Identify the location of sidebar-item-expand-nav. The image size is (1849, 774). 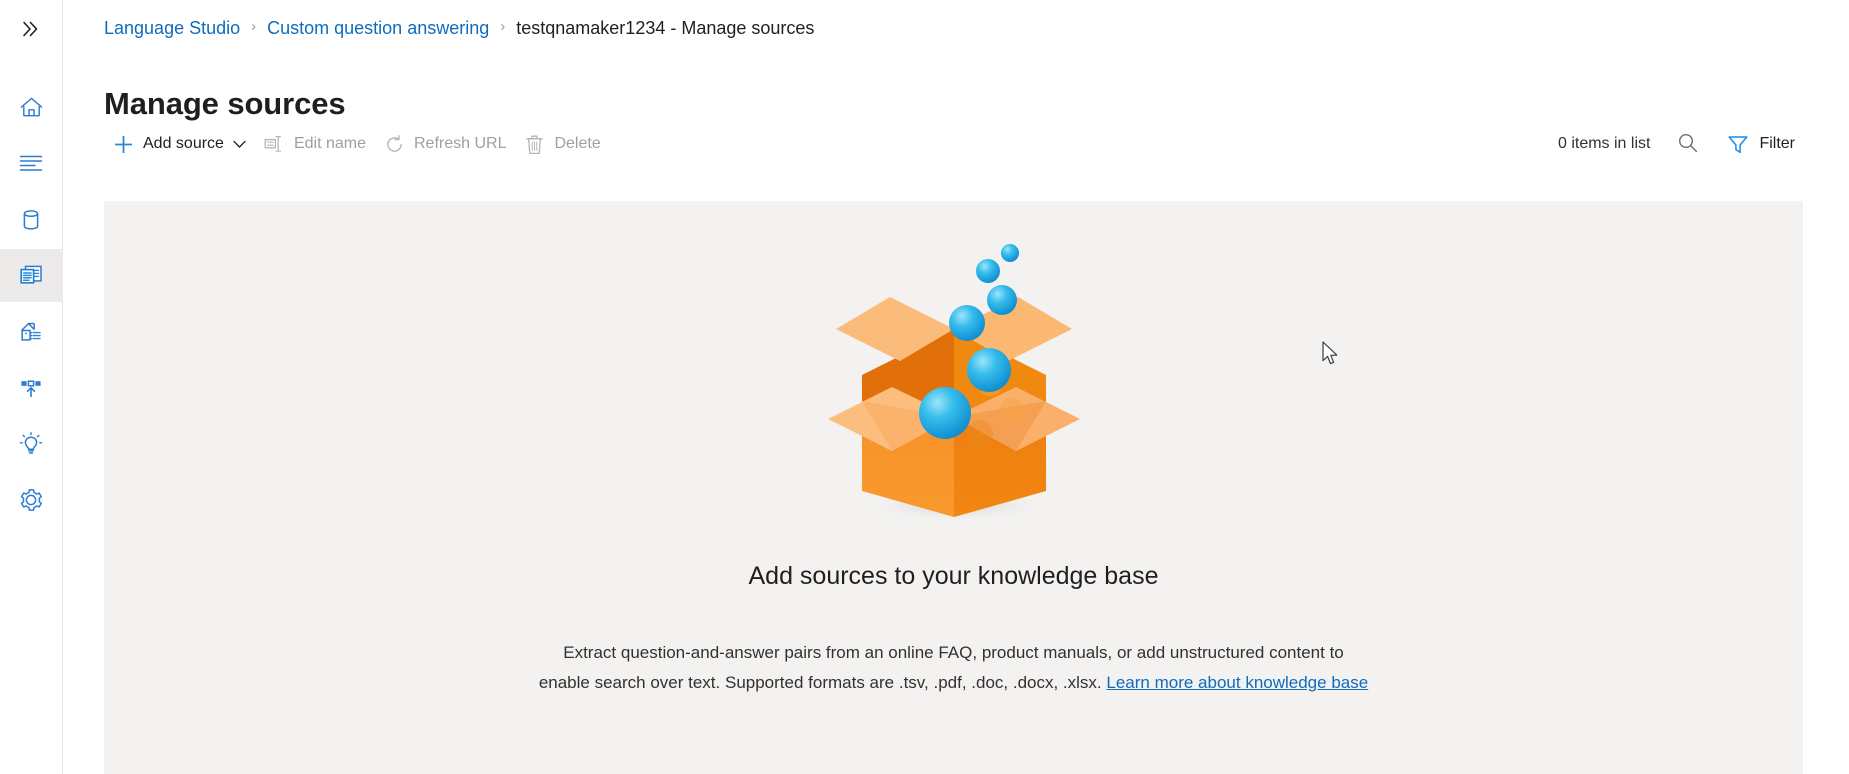
(31, 28).